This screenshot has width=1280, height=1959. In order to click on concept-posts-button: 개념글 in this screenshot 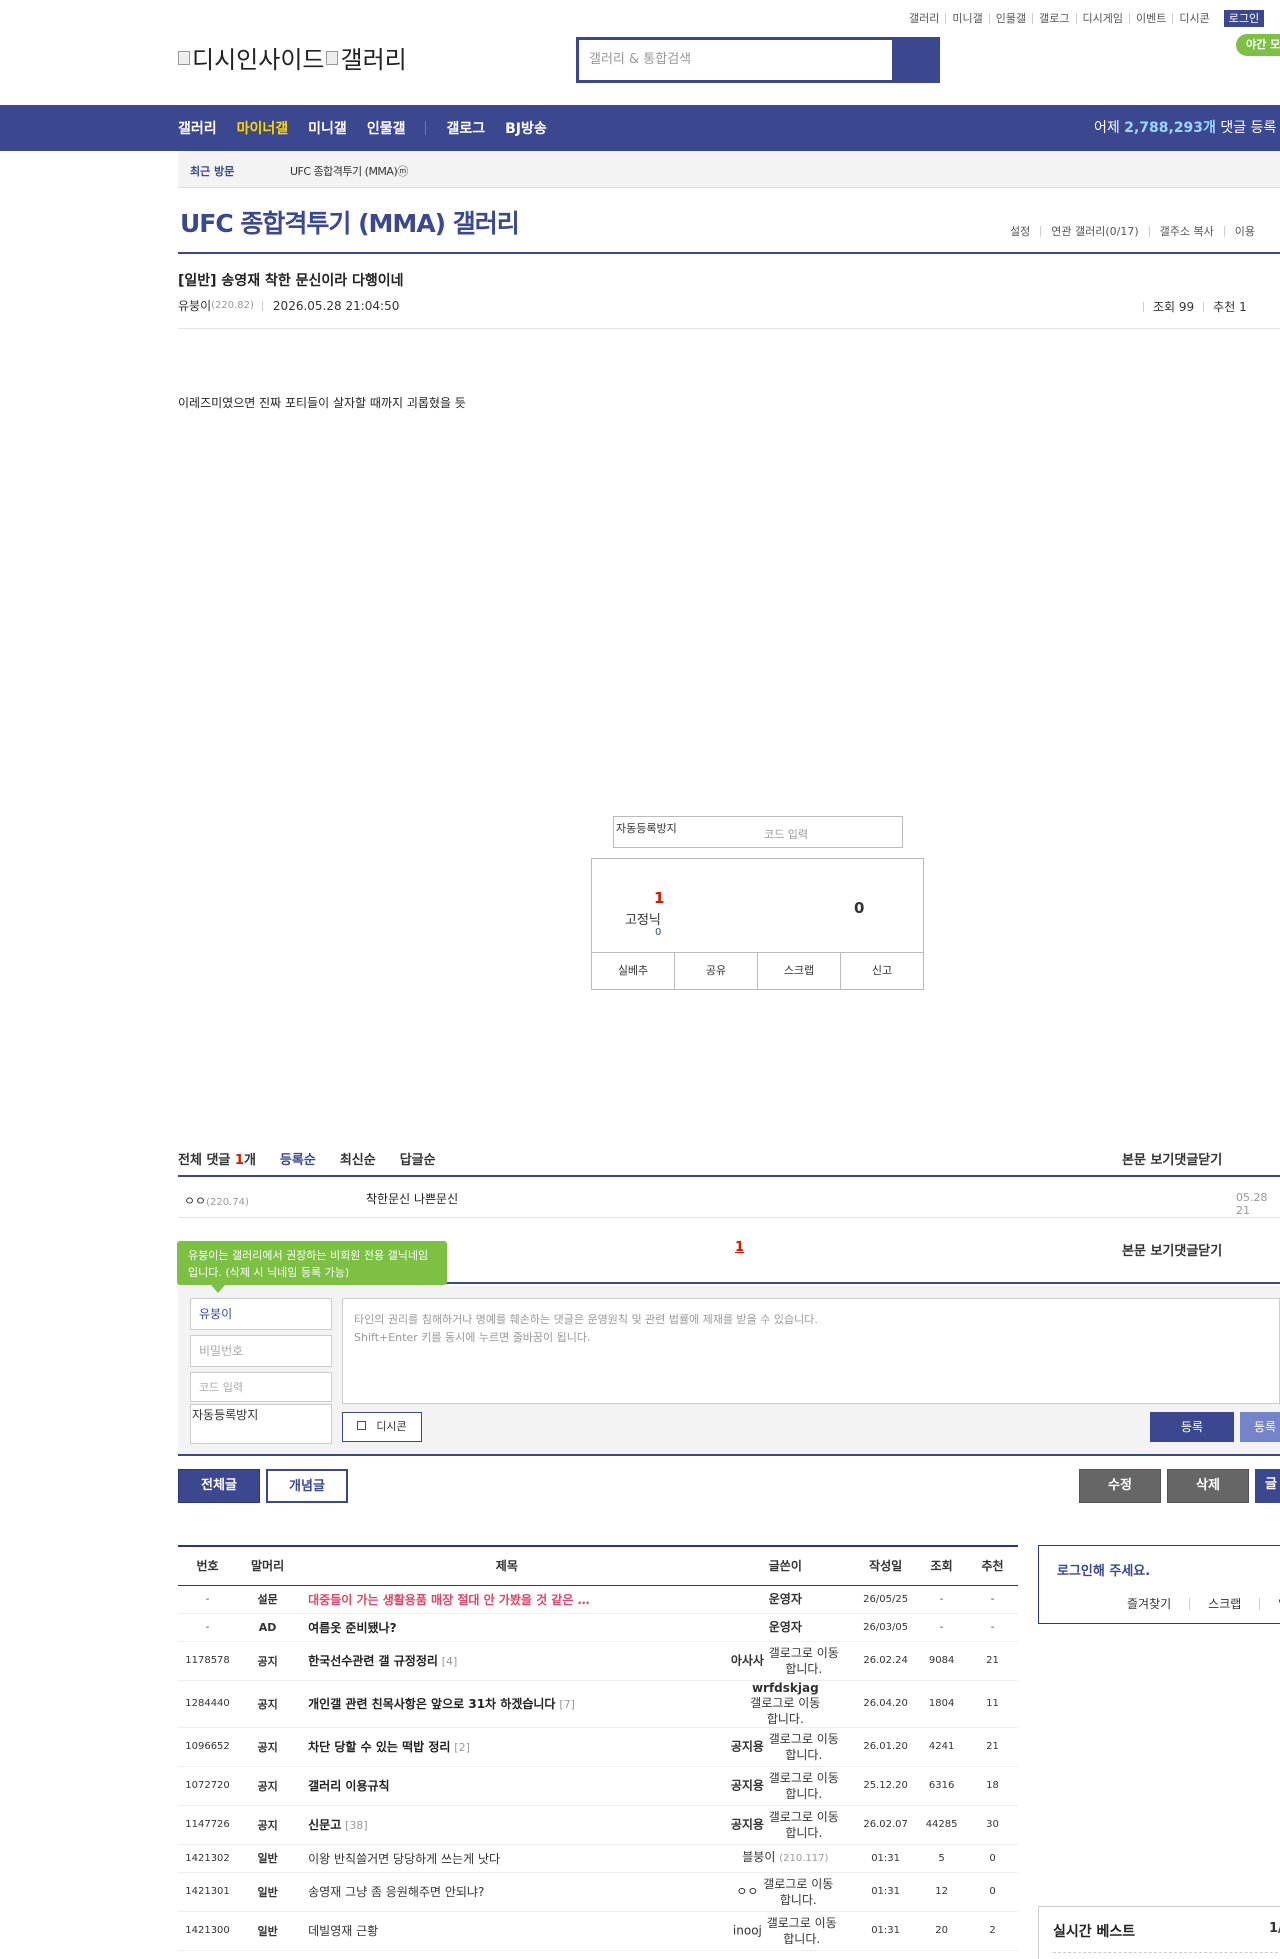, I will do `click(307, 1486)`.